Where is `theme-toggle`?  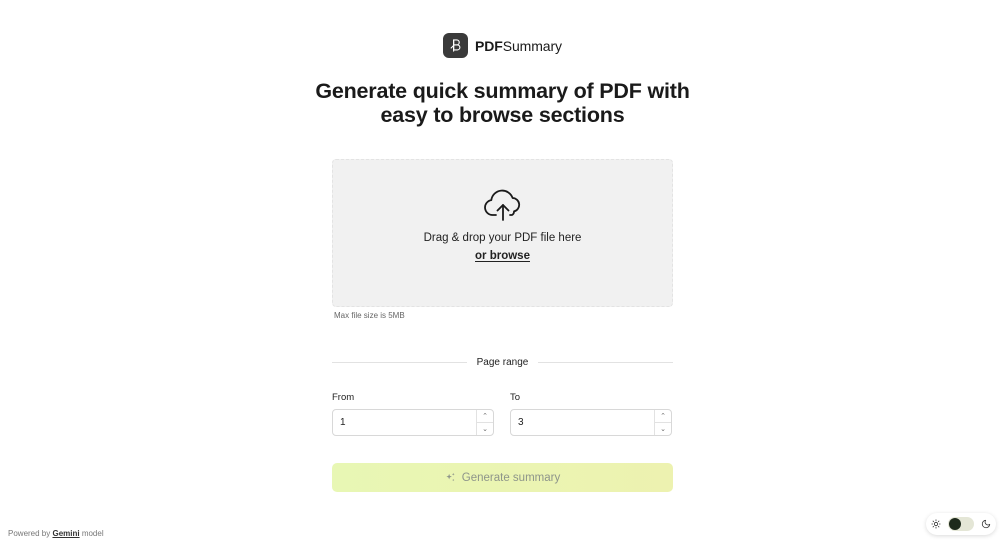 theme-toggle is located at coordinates (961, 524).